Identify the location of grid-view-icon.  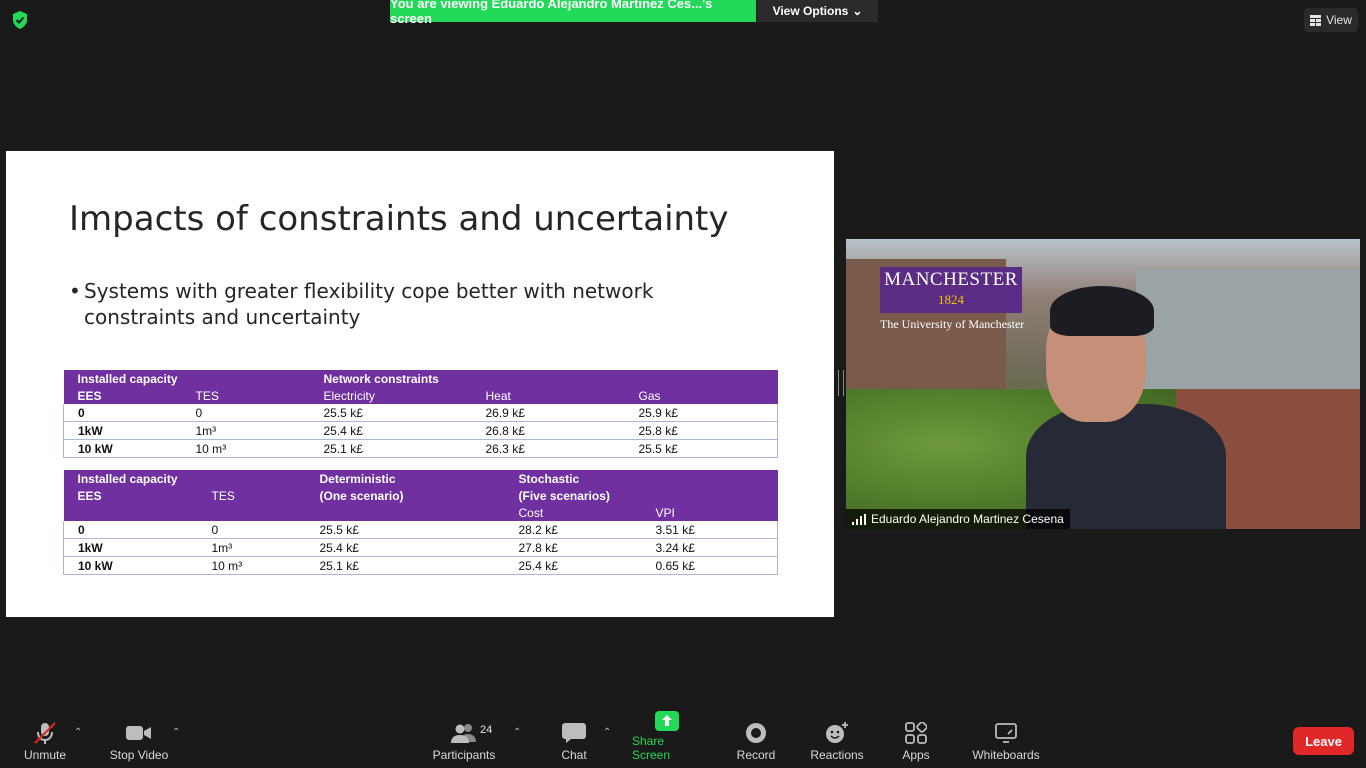
(1316, 20).